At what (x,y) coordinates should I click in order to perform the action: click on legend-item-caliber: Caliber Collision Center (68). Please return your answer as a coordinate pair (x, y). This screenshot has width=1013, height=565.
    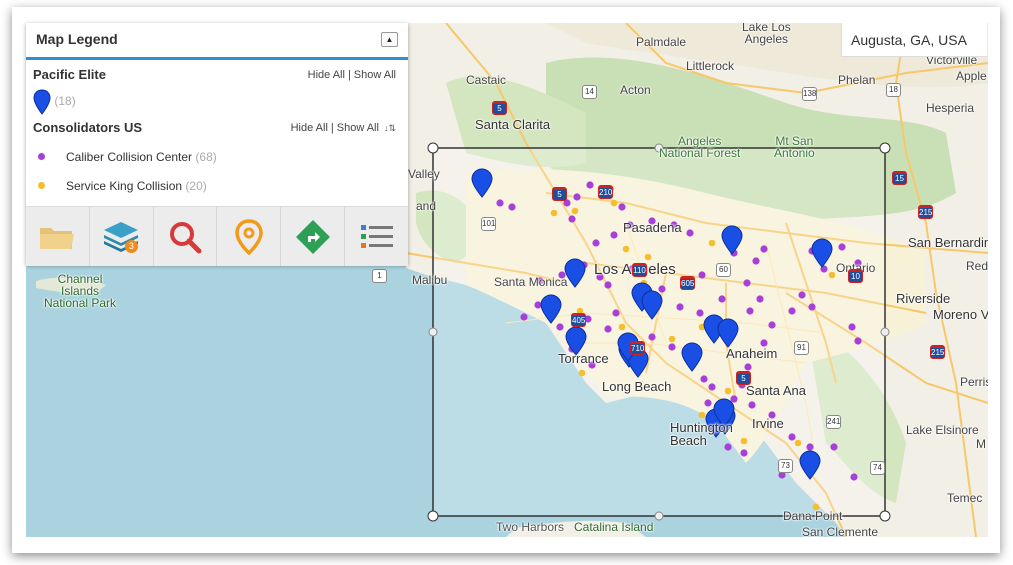
    Looking at the image, I should click on (127, 157).